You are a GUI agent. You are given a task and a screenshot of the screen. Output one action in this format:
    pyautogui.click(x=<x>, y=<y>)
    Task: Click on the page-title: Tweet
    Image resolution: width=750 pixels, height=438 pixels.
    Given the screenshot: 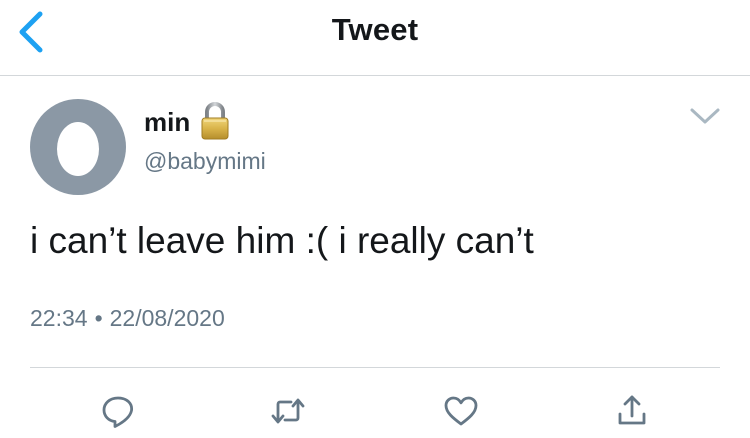 What is the action you would take?
    pyautogui.click(x=375, y=29)
    